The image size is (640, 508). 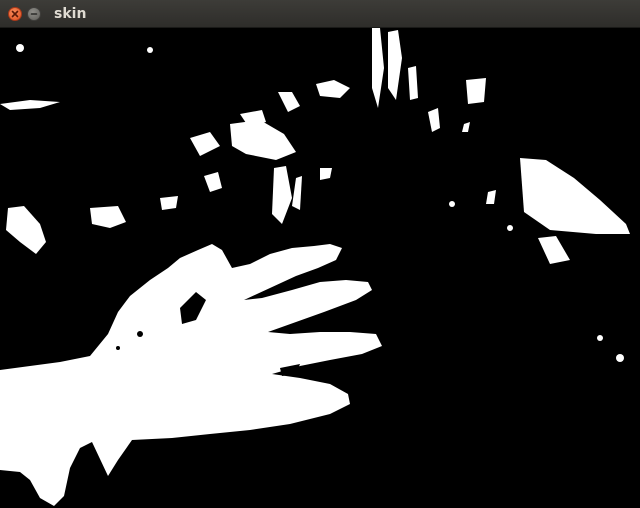 I want to click on minimize-icon, so click(x=34, y=14).